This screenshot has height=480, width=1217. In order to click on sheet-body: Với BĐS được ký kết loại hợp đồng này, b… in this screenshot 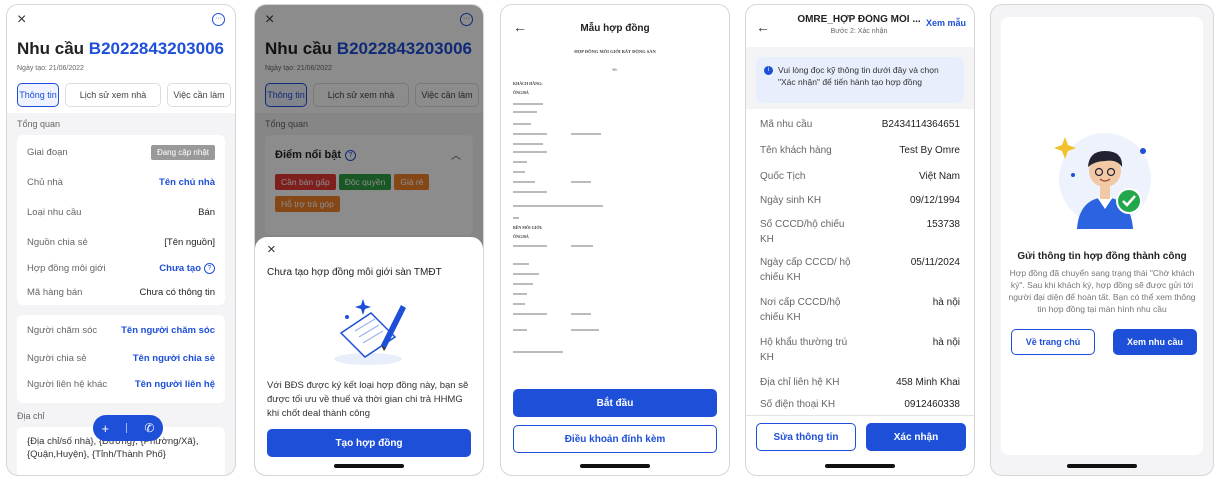, I will do `click(368, 399)`.